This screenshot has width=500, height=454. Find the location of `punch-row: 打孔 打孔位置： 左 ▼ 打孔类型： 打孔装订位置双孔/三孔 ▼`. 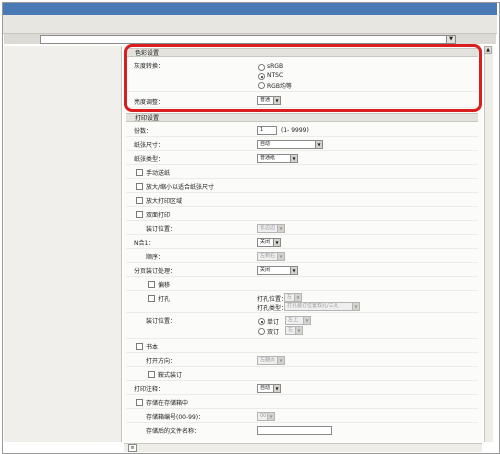

punch-row: 打孔 打孔位置： 左 ▼ 打孔类型： 打孔装订位置双孔/三孔 ▼ is located at coordinates (302, 302).